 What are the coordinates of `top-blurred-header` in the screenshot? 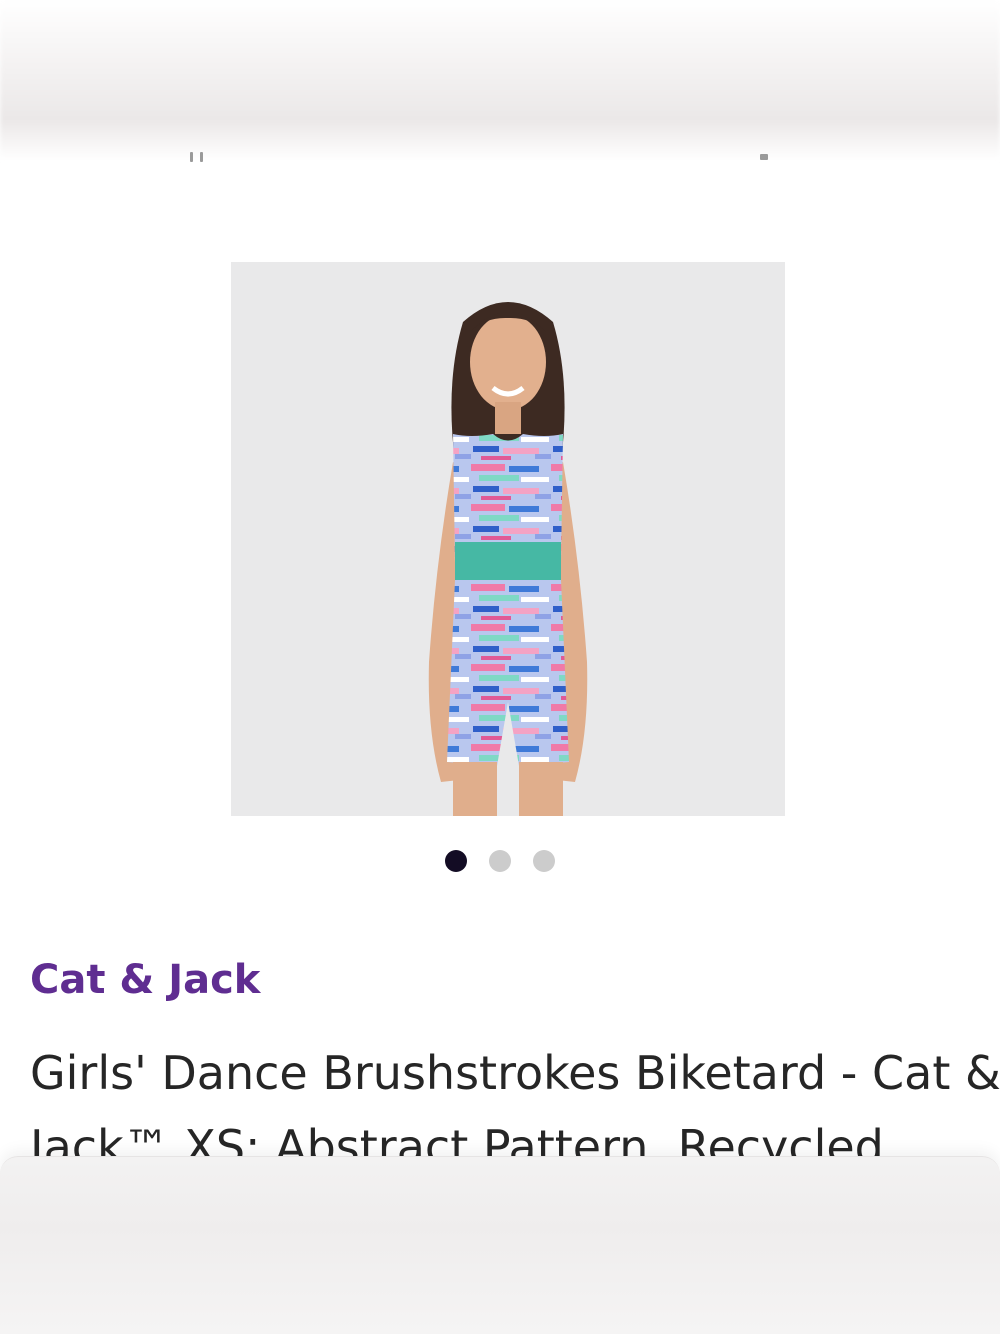 It's located at (500, 80).